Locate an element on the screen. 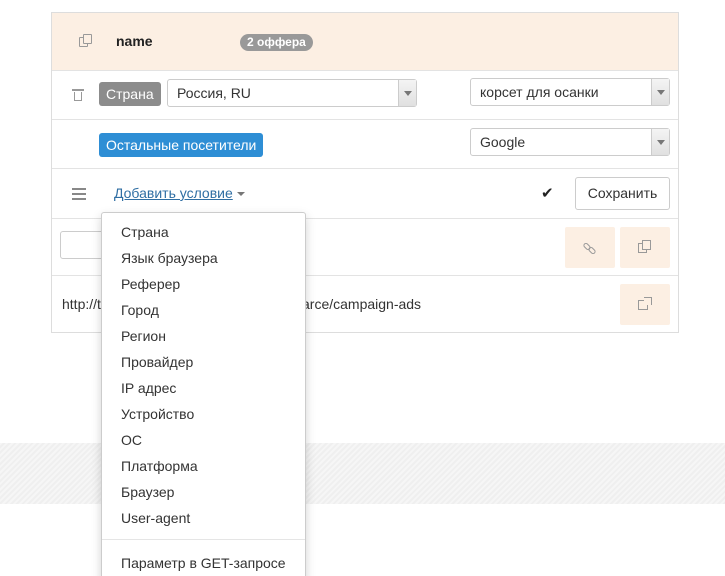 The height and width of the screenshot is (576, 725). menu-item-city: Город is located at coordinates (203, 310).